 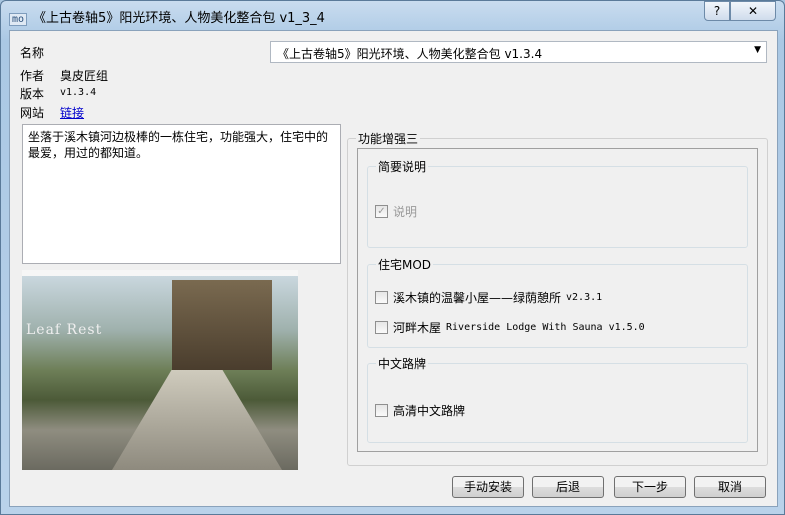 I want to click on name-label: 名称, so click(x=32, y=53).